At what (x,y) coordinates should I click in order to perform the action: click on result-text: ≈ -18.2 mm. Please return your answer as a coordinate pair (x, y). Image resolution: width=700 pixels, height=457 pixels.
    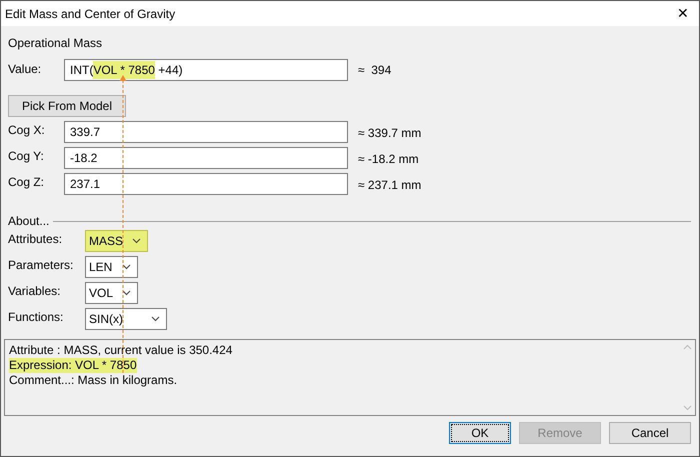
    Looking at the image, I should click on (388, 159).